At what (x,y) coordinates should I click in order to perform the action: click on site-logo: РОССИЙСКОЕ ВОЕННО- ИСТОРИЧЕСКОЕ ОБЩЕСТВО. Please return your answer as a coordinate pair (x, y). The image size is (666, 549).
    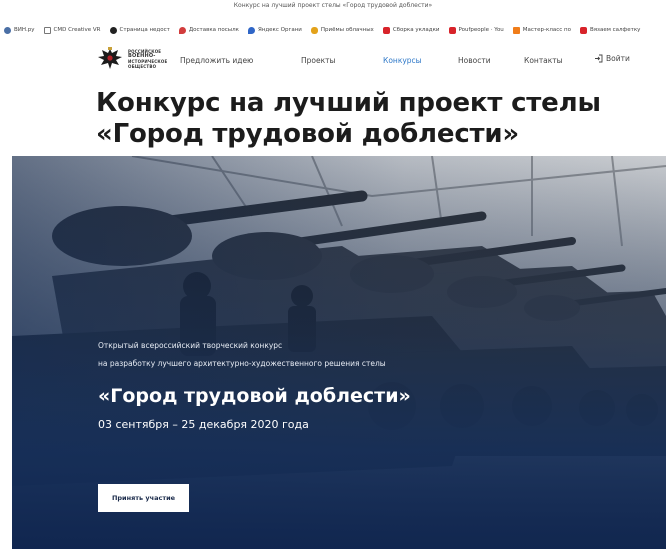
    Looking at the image, I should click on (131, 59).